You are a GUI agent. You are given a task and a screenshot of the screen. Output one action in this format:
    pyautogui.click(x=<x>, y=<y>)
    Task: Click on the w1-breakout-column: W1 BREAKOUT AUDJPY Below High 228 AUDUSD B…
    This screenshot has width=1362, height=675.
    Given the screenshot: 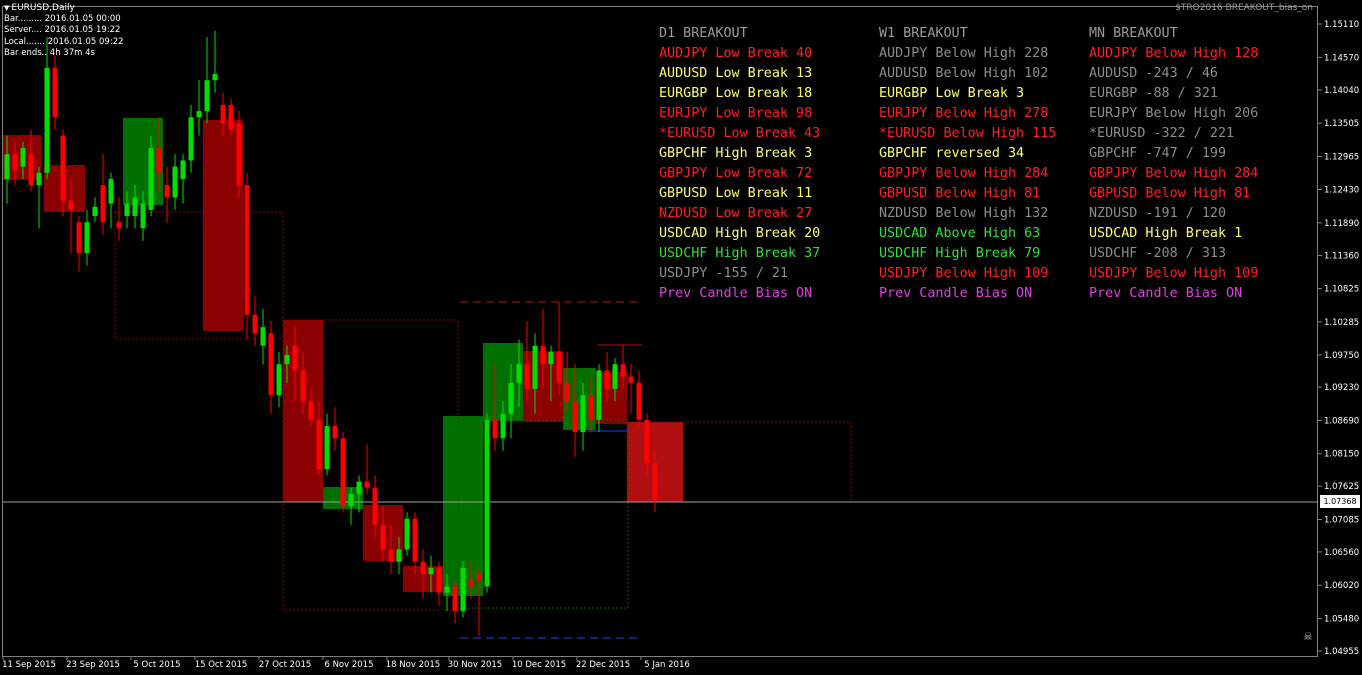 What is the action you would take?
    pyautogui.click(x=967, y=164)
    